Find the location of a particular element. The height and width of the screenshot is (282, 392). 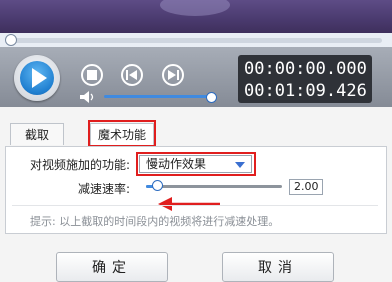

highlight-box-tab is located at coordinates (122, 133).